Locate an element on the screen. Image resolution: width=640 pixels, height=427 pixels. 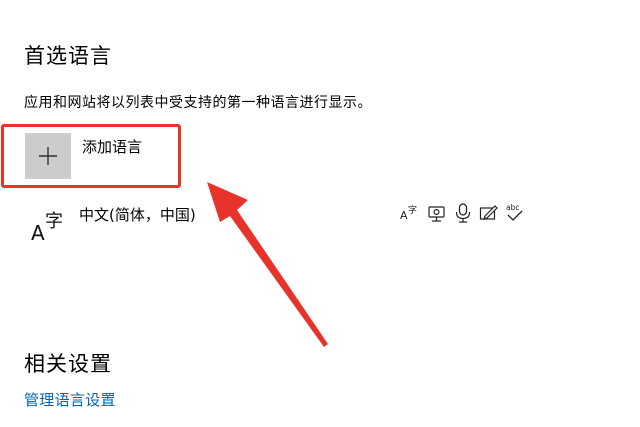
preferred-languages-description: 应用和网站将以列表中受支持的第一种语言进行显示。 is located at coordinates (198, 103).